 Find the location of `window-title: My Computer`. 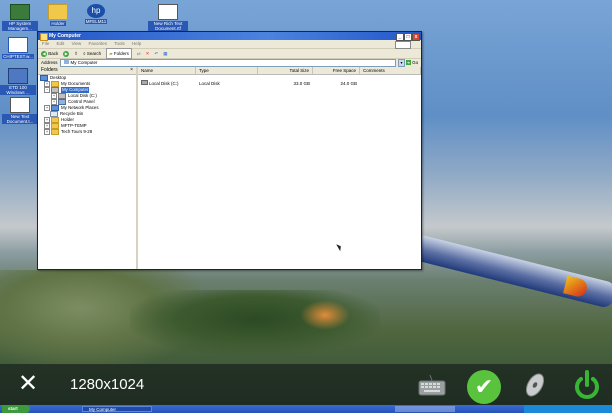

window-title: My Computer is located at coordinates (65, 36).